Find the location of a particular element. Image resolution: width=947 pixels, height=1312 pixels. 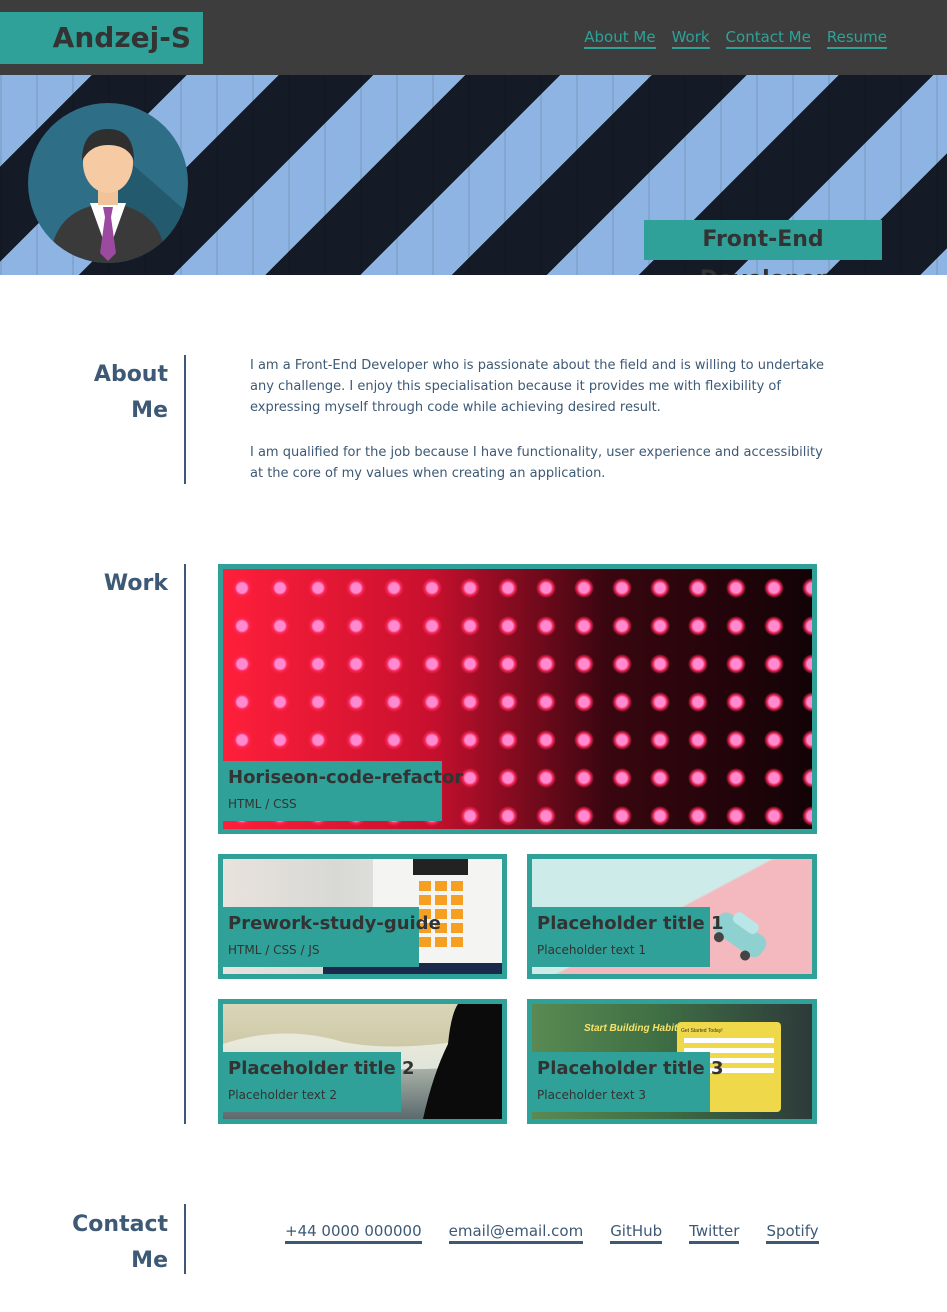

project-title: Placeholder title 2 is located at coordinates (321, 1068).